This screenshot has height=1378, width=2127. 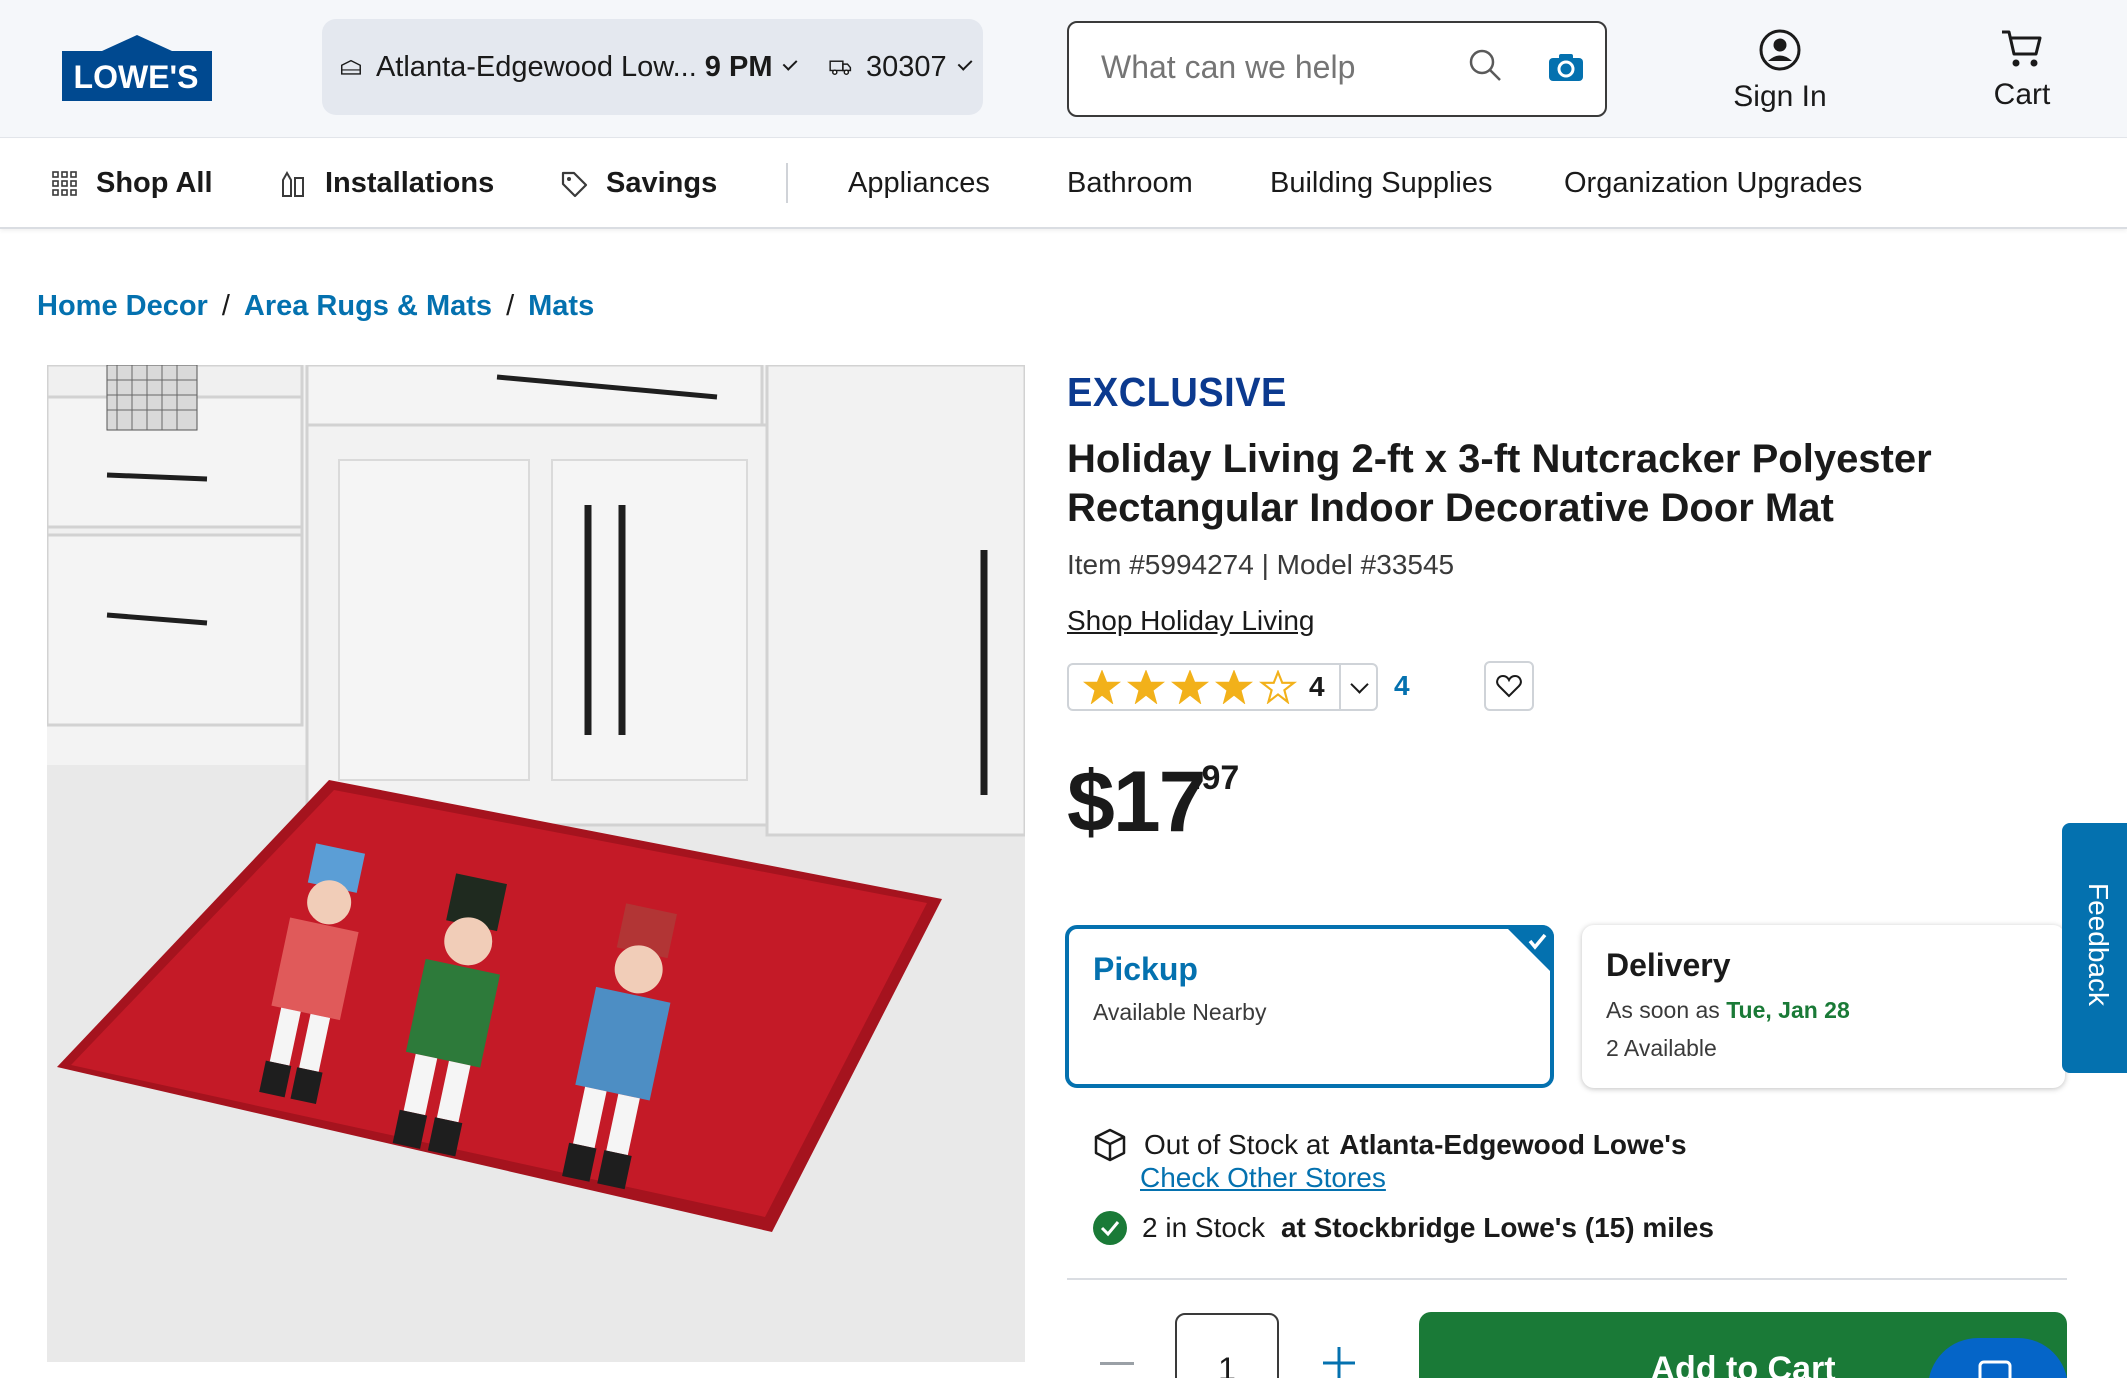 I want to click on tag-icon, so click(x=574, y=184).